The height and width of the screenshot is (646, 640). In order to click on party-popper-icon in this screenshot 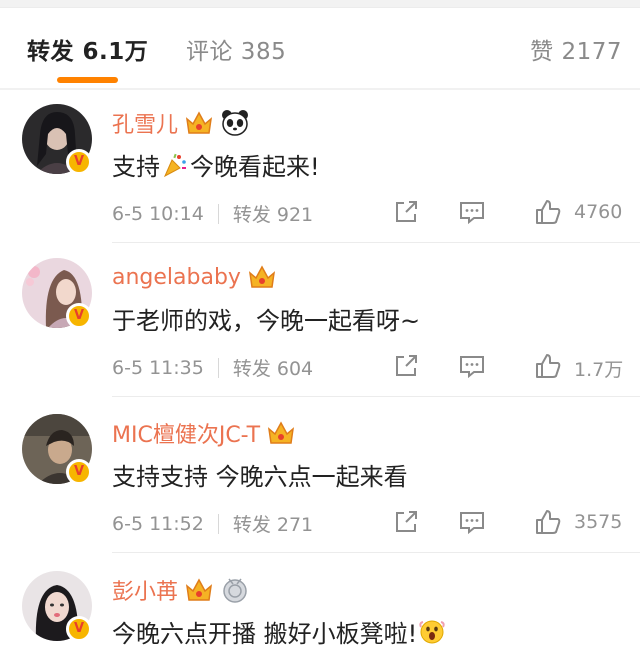, I will do `click(174, 165)`.